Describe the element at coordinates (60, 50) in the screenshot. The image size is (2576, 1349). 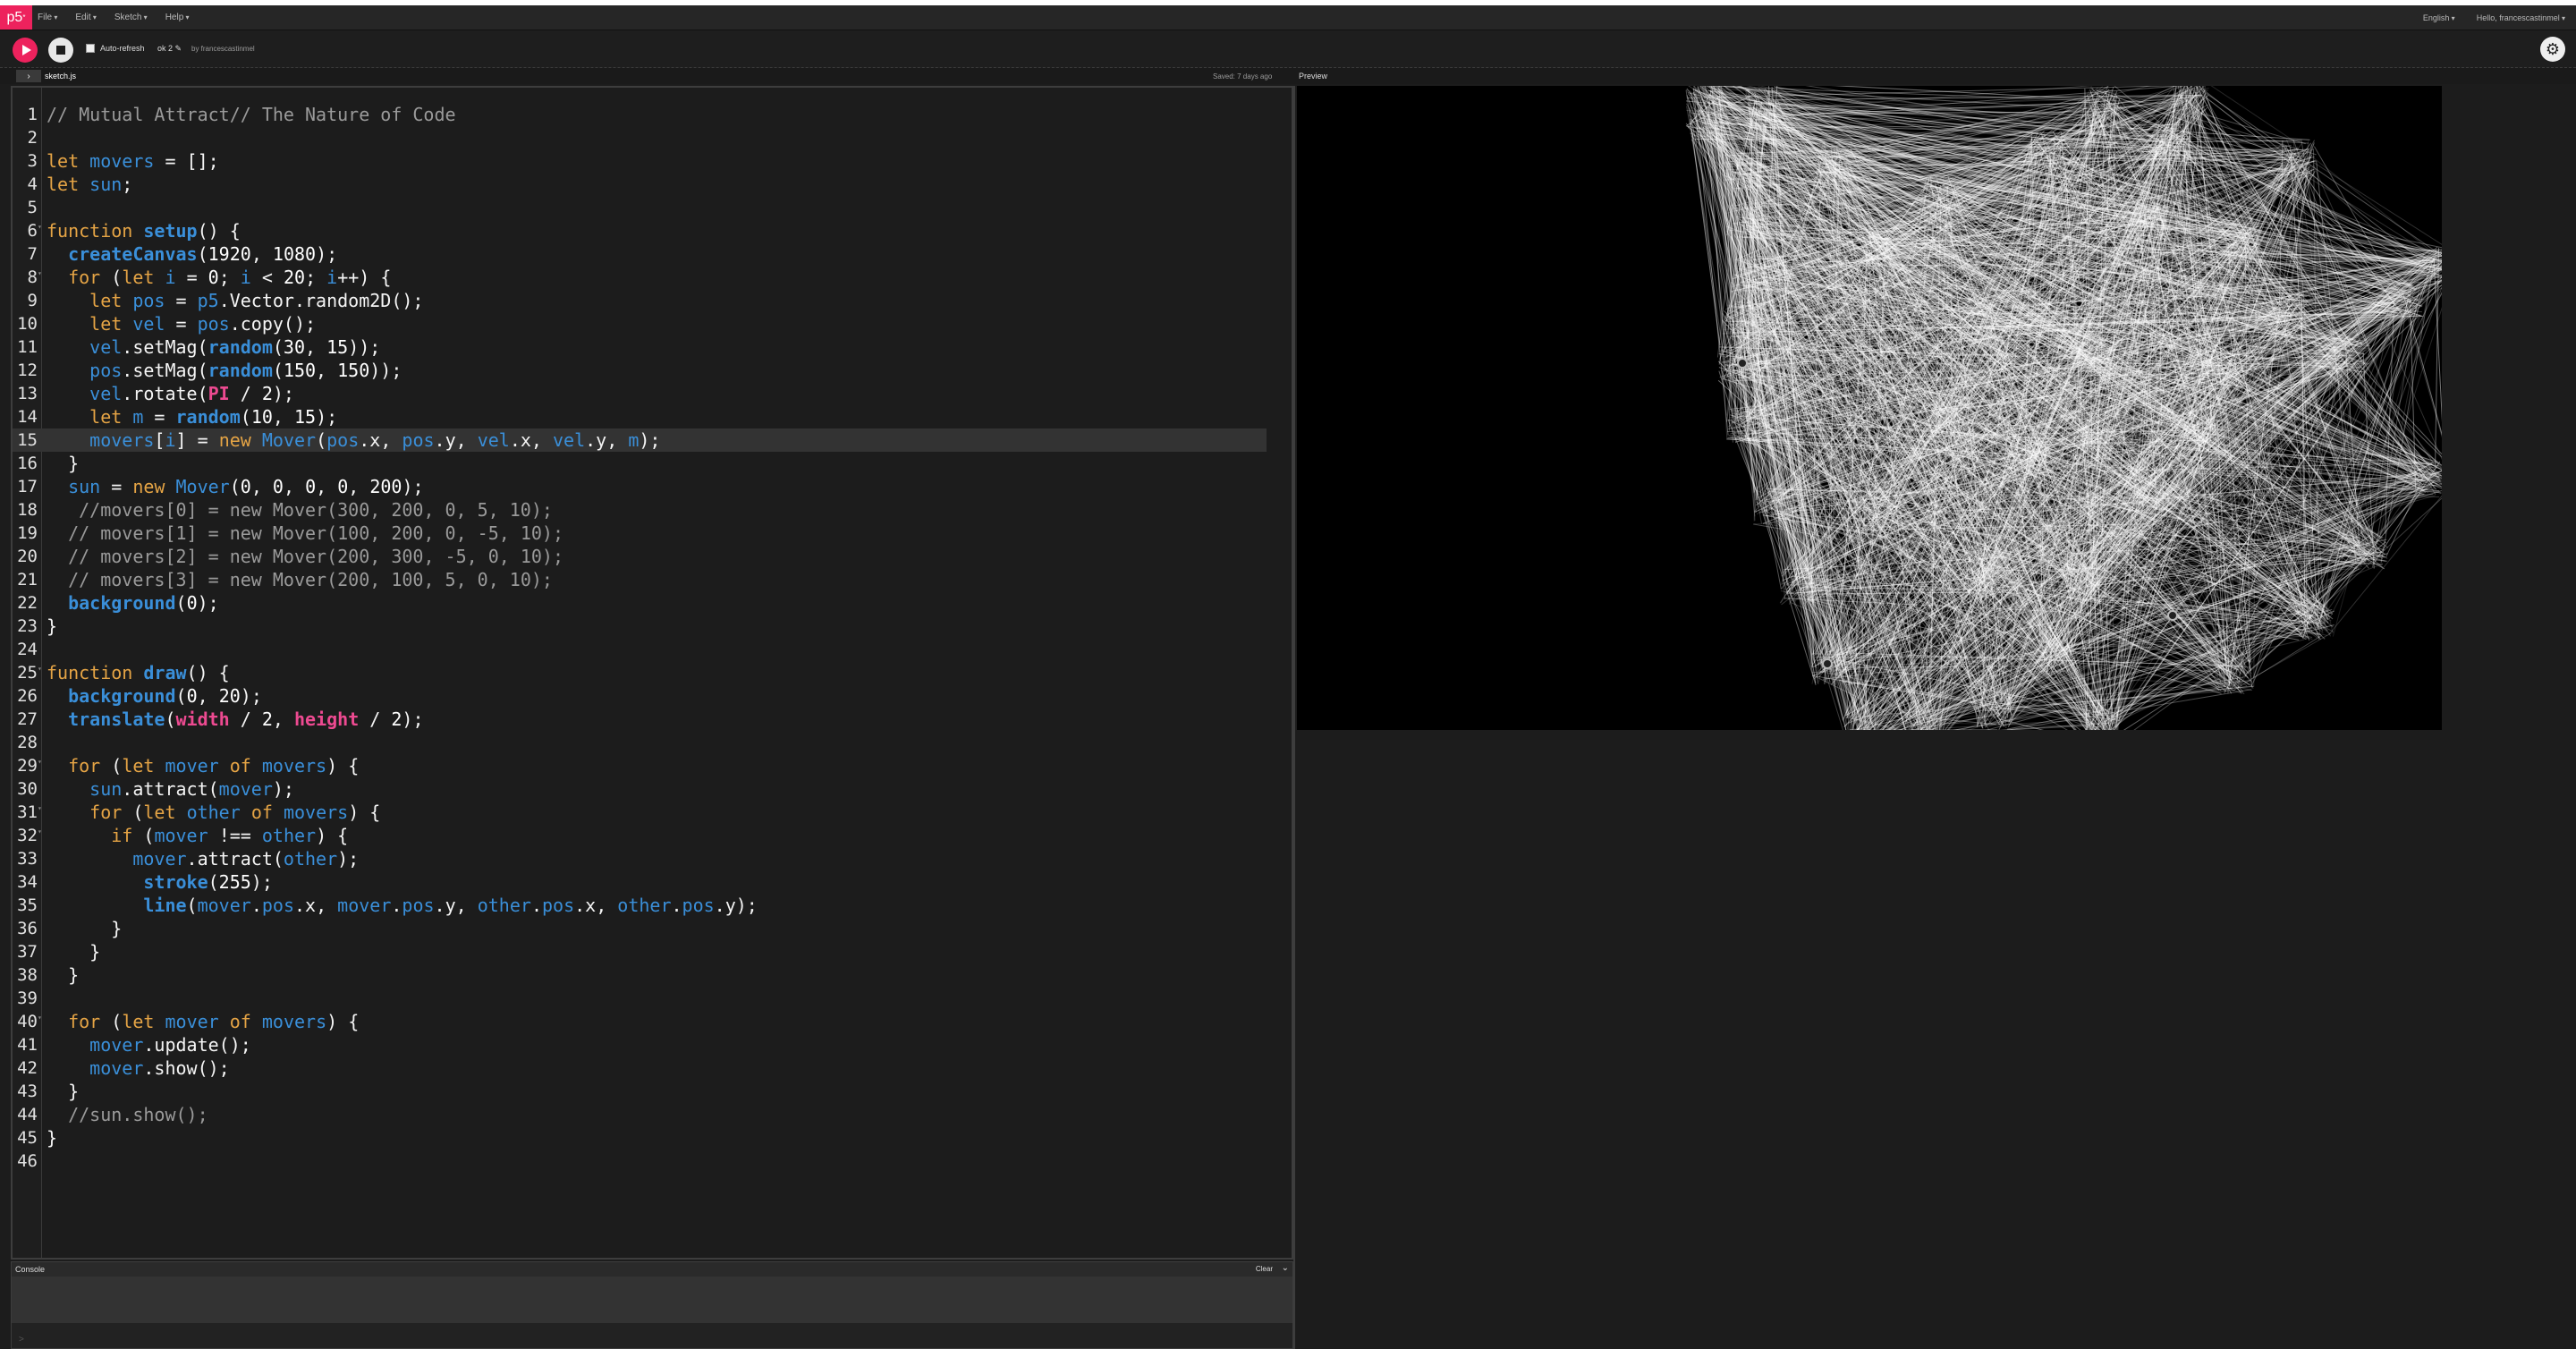
I see `stop-button` at that location.